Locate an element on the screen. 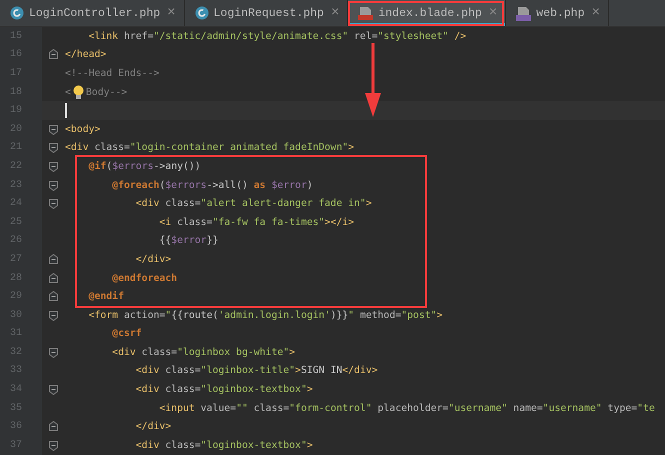 Image resolution: width=665 pixels, height=455 pixels. code-text: ->any()) is located at coordinates (177, 166).